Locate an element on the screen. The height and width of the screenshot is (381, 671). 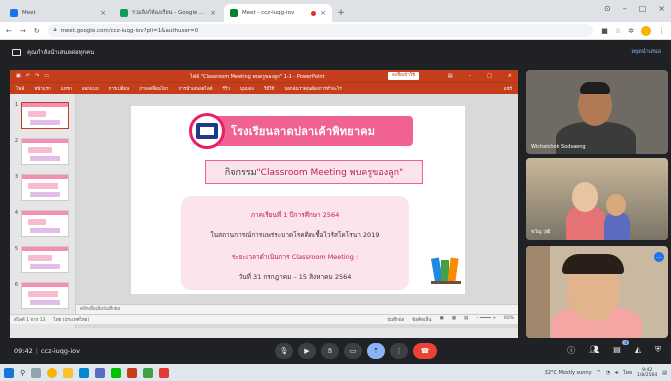
ribbon-tab: ภาพเคลื่อนไหว is located at coordinates (153, 88).